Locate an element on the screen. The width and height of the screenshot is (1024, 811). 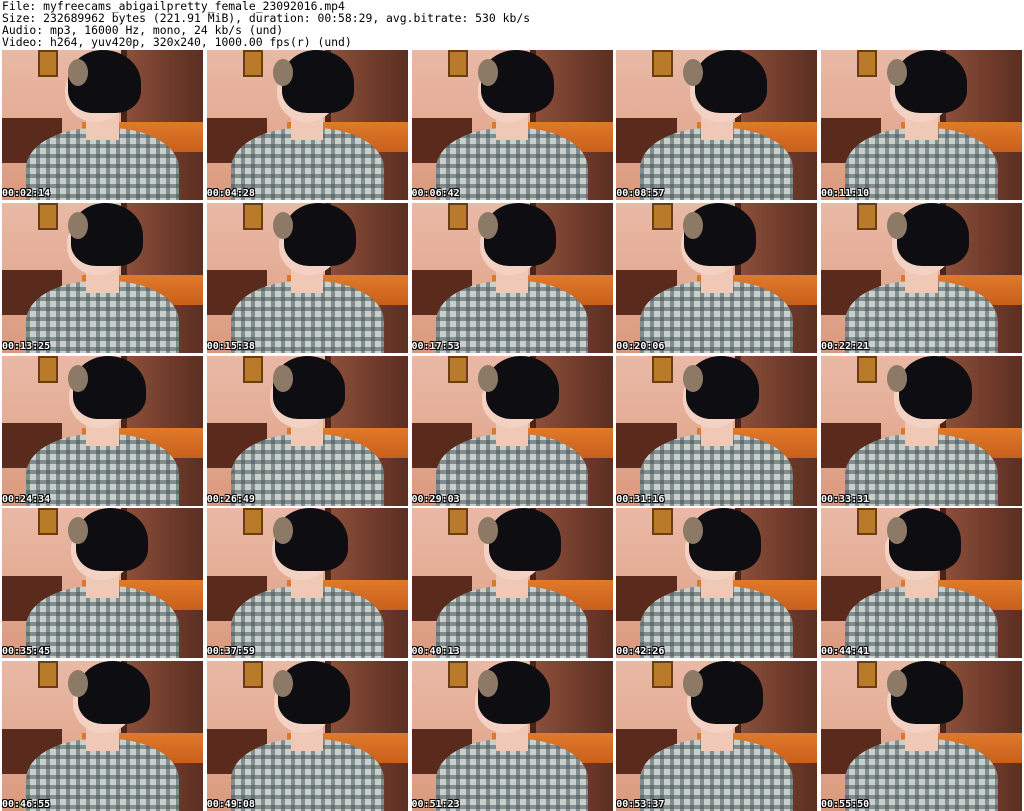
thumbnail-timestamp: 00:22:21 is located at coordinates (845, 346).